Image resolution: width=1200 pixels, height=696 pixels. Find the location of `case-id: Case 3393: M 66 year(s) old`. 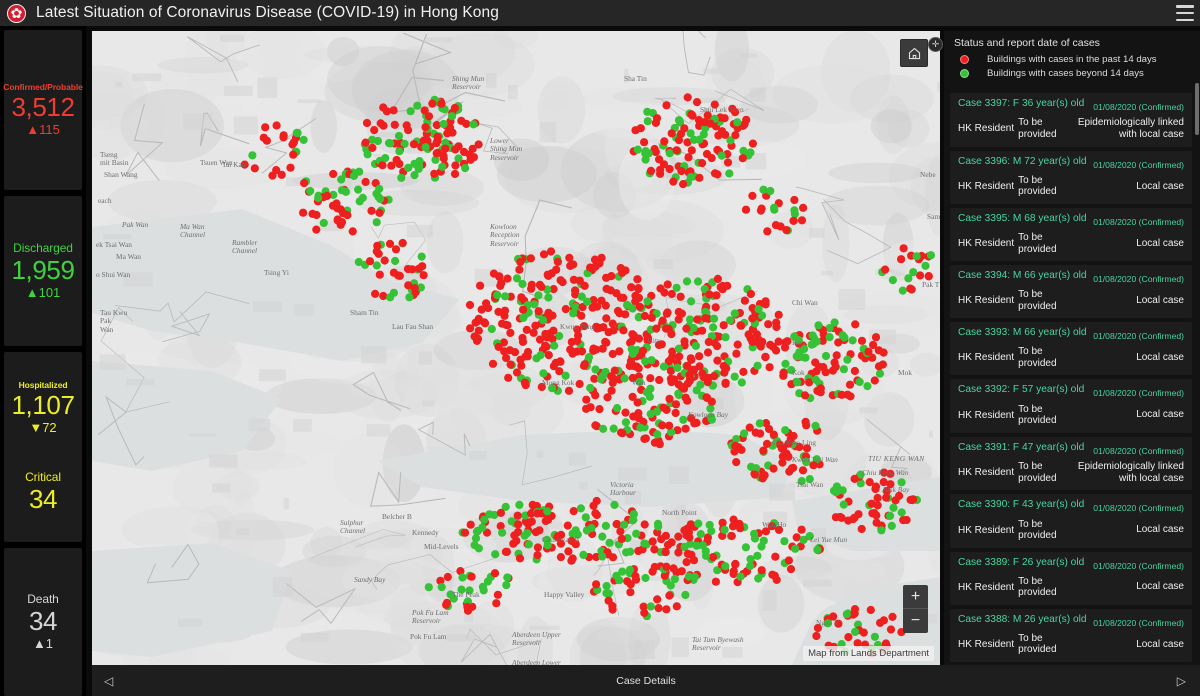

case-id: Case 3393: M 66 year(s) old is located at coordinates (1022, 333).